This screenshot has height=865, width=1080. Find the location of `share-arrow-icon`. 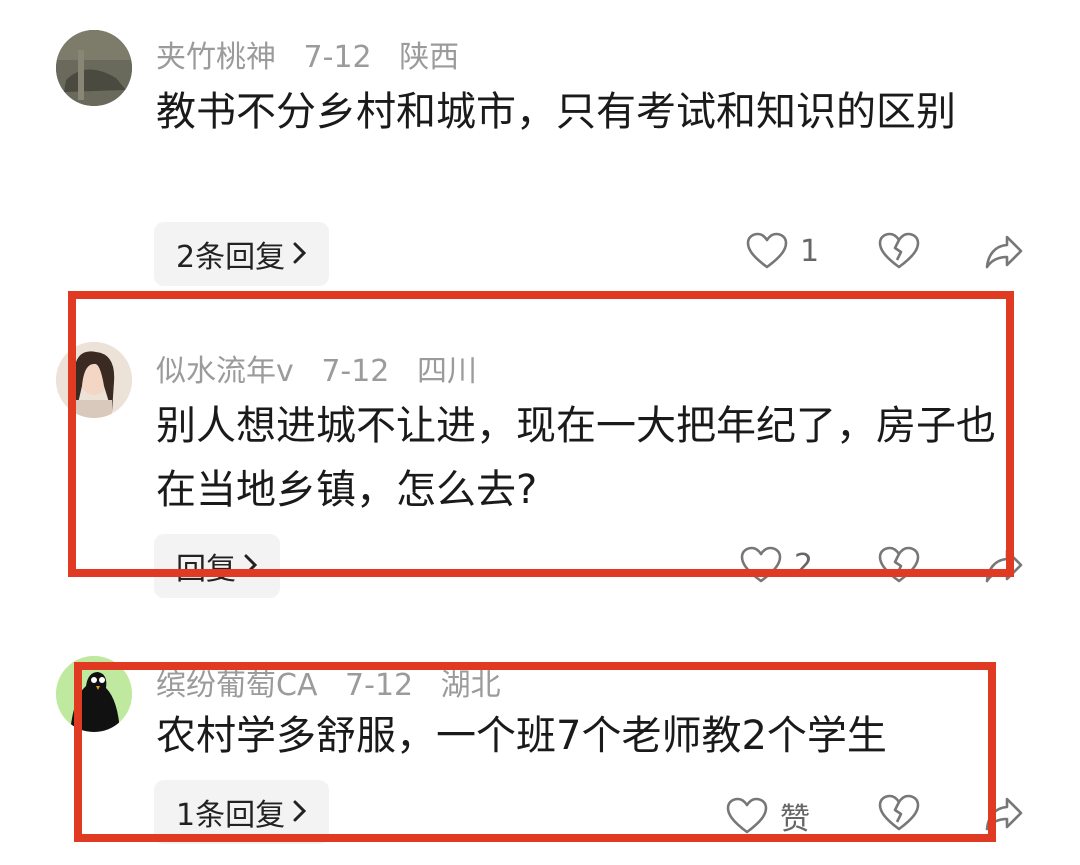

share-arrow-icon is located at coordinates (1004, 814).